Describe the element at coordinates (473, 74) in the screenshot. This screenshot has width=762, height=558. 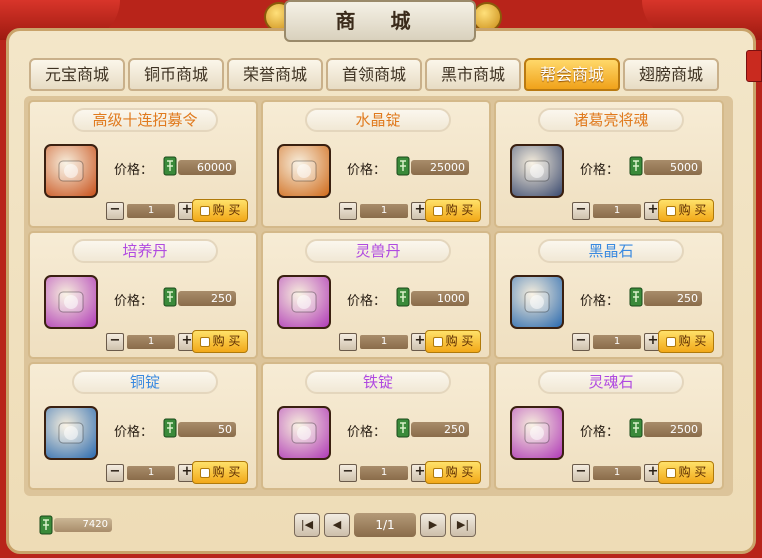
I see `tab-black-market: 黑市商城` at that location.